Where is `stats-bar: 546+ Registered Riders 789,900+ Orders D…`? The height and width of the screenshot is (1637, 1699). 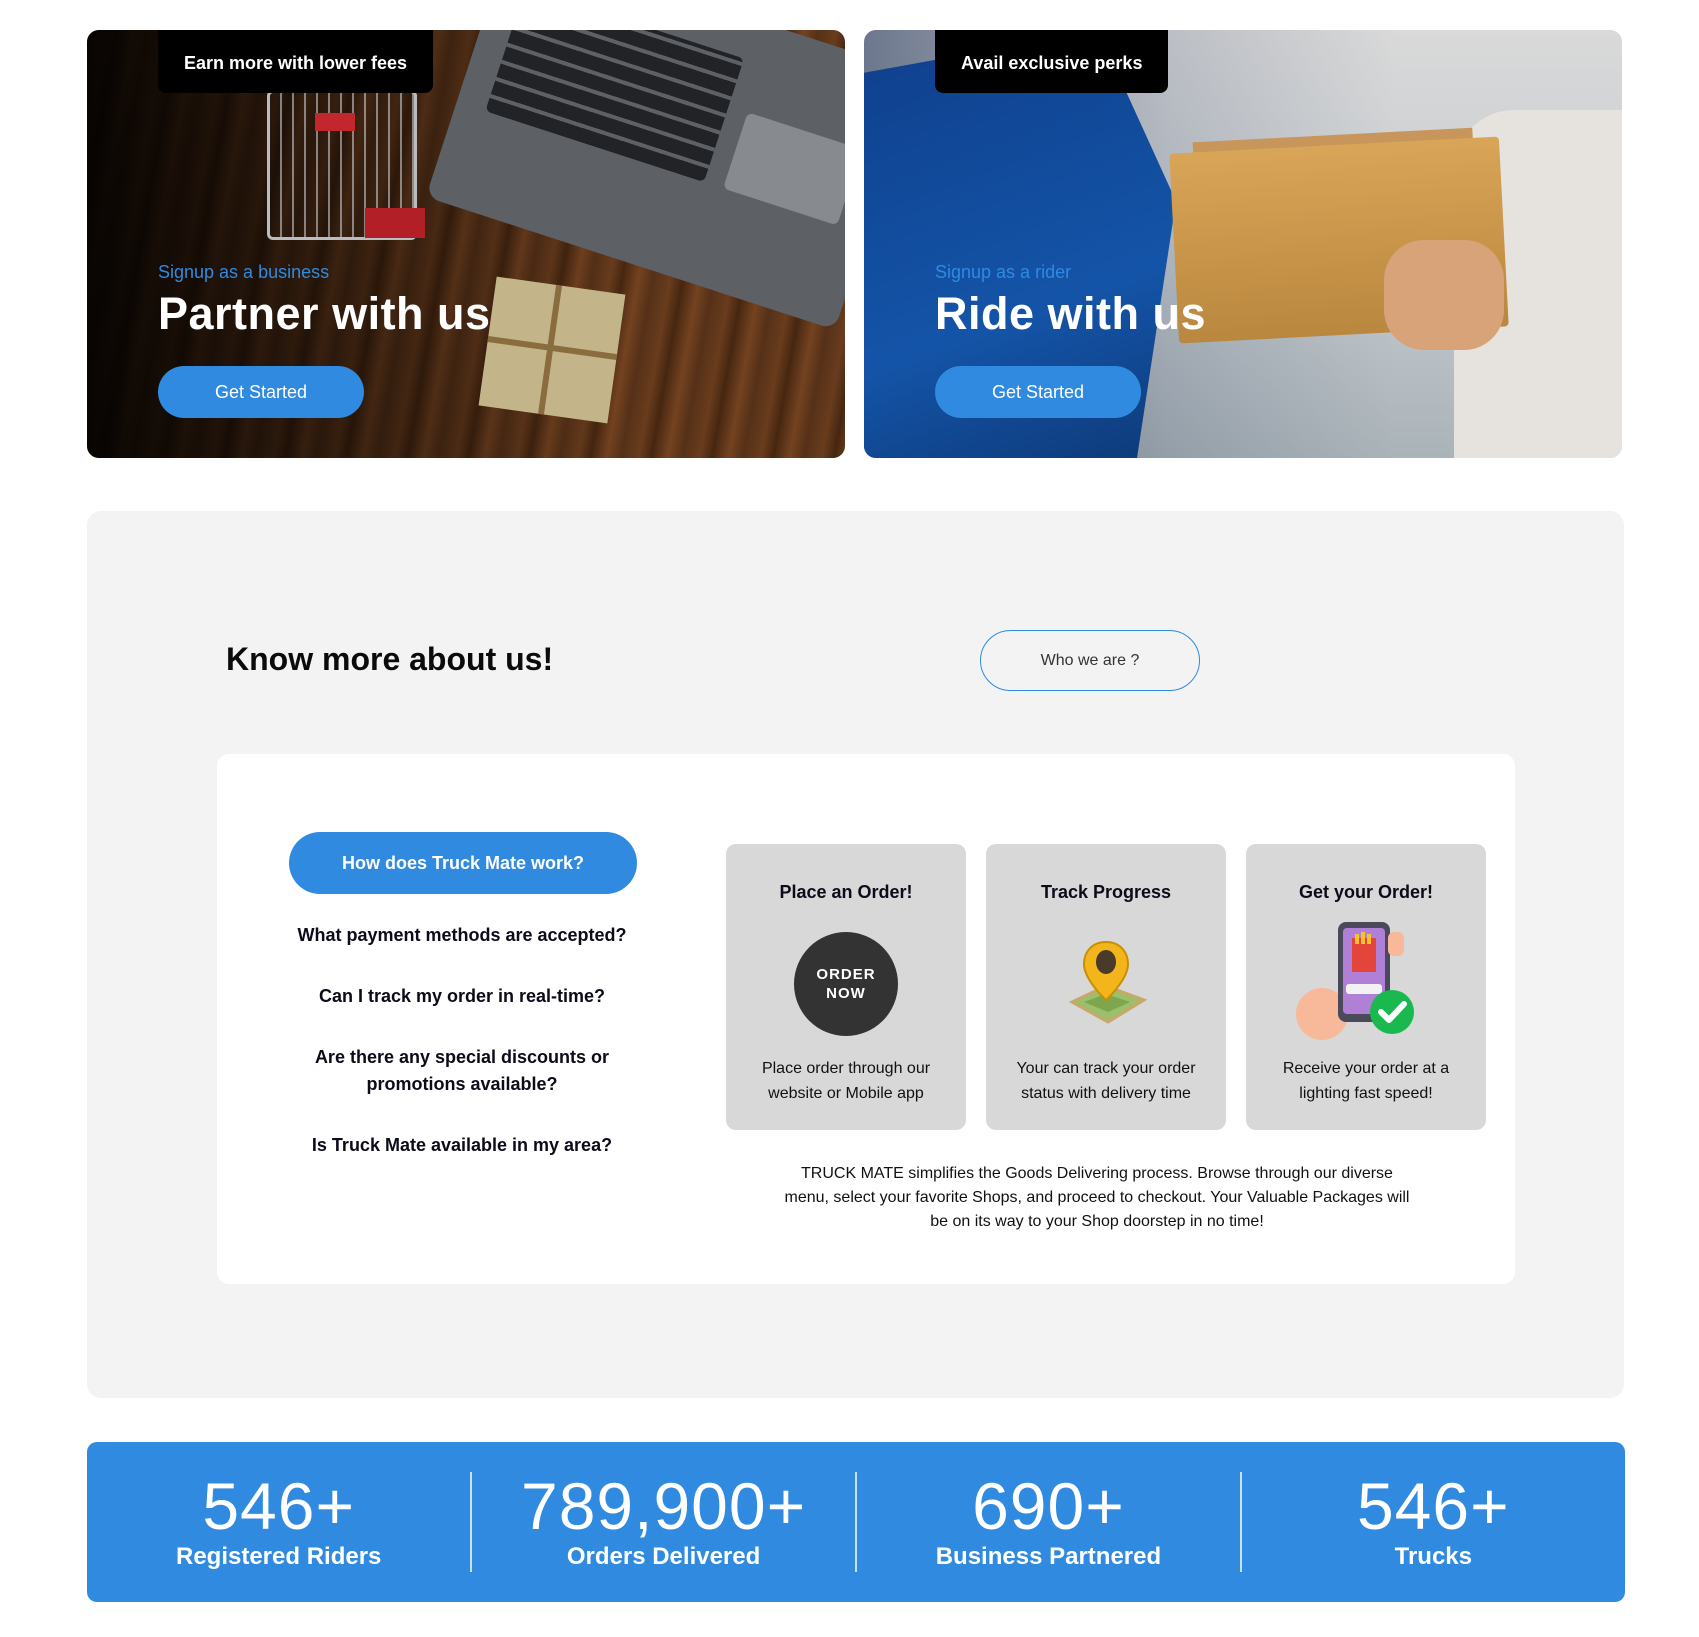 stats-bar: 546+ Registered Riders 789,900+ Orders D… is located at coordinates (856, 1522).